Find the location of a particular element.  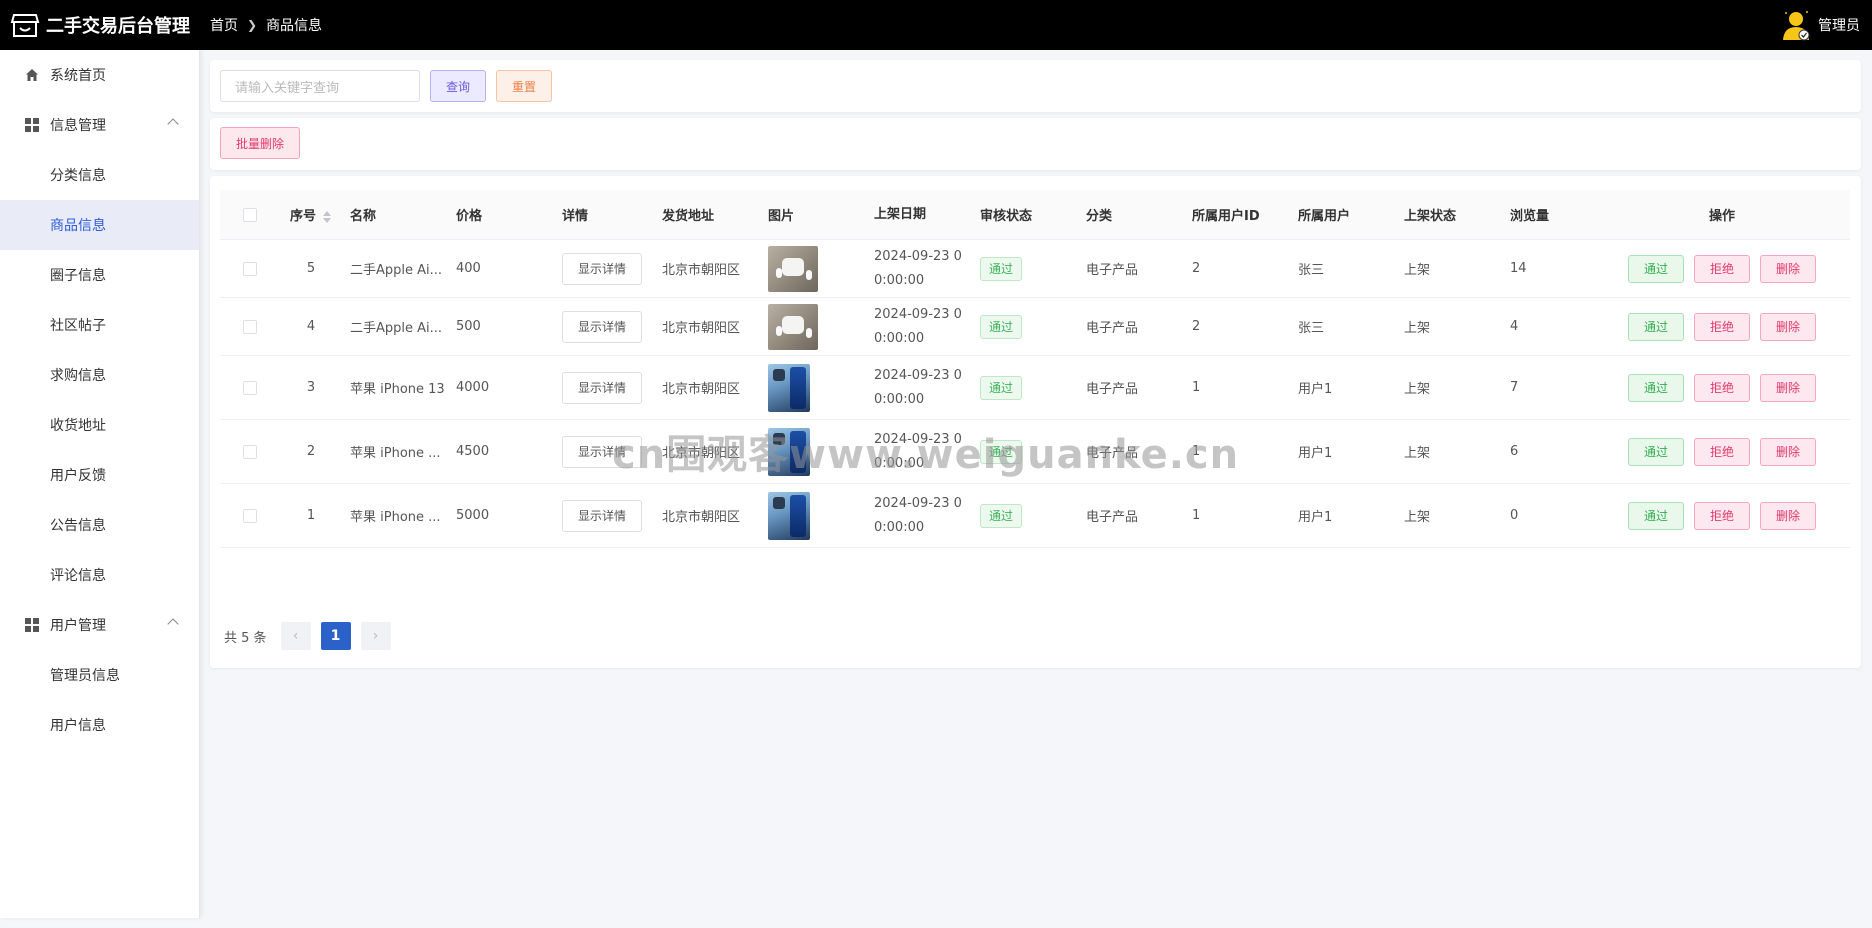

query-button: 查询 is located at coordinates (458, 86).